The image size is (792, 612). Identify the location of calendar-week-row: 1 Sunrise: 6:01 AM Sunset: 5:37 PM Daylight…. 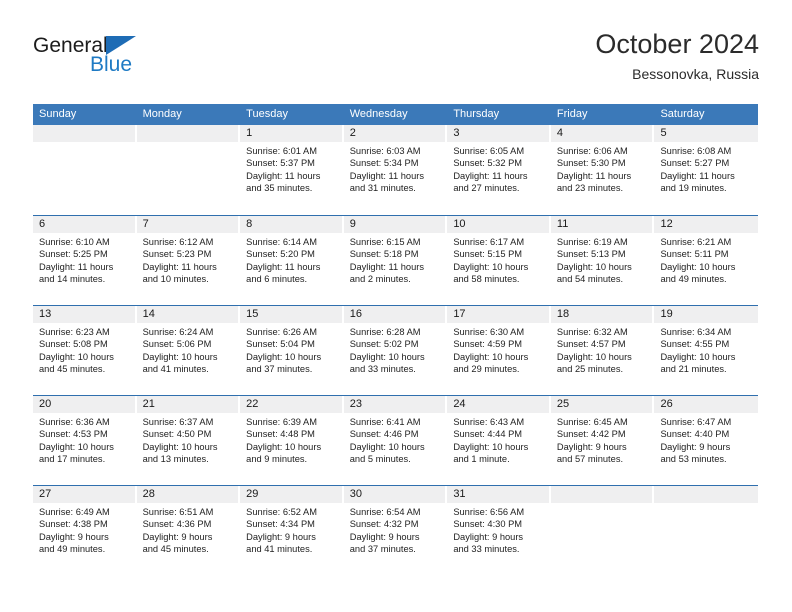
(396, 170).